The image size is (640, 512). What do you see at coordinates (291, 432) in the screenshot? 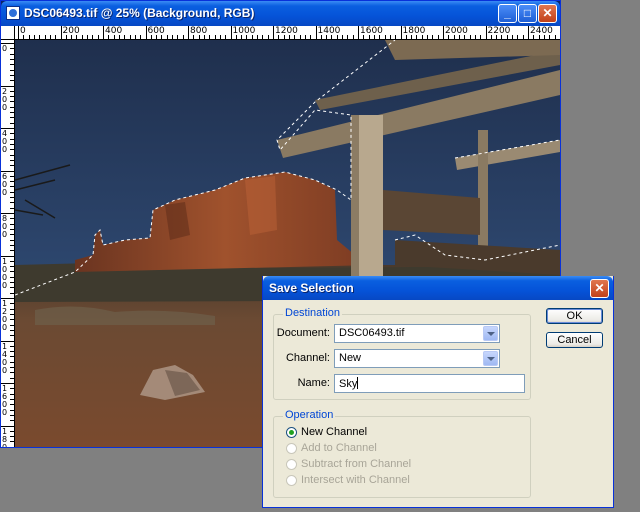
I see `radio-checked-icon` at bounding box center [291, 432].